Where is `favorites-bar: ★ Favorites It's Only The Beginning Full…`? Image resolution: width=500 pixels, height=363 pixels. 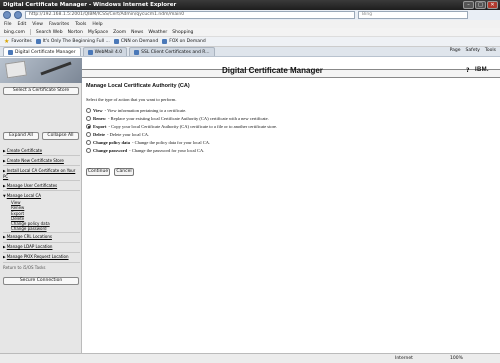 favorites-bar: ★ Favorites It's Only The Beginning Full… is located at coordinates (250, 42).